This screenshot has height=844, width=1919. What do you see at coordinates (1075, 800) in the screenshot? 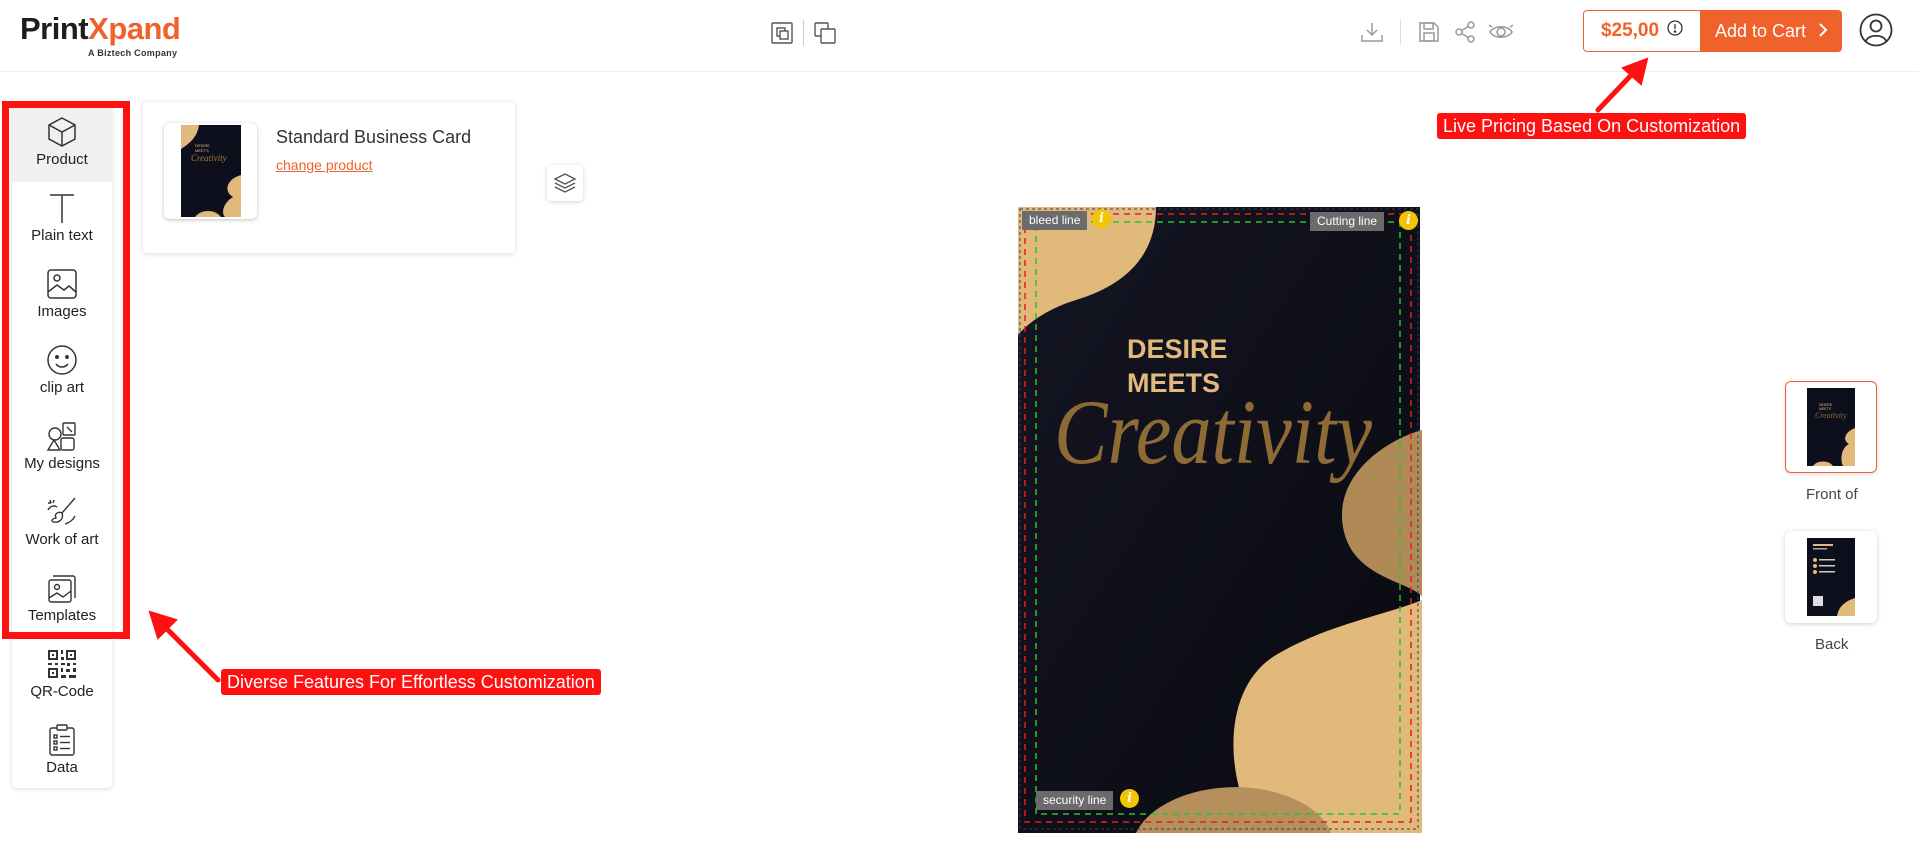
I see `security-line-label: security line` at bounding box center [1075, 800].